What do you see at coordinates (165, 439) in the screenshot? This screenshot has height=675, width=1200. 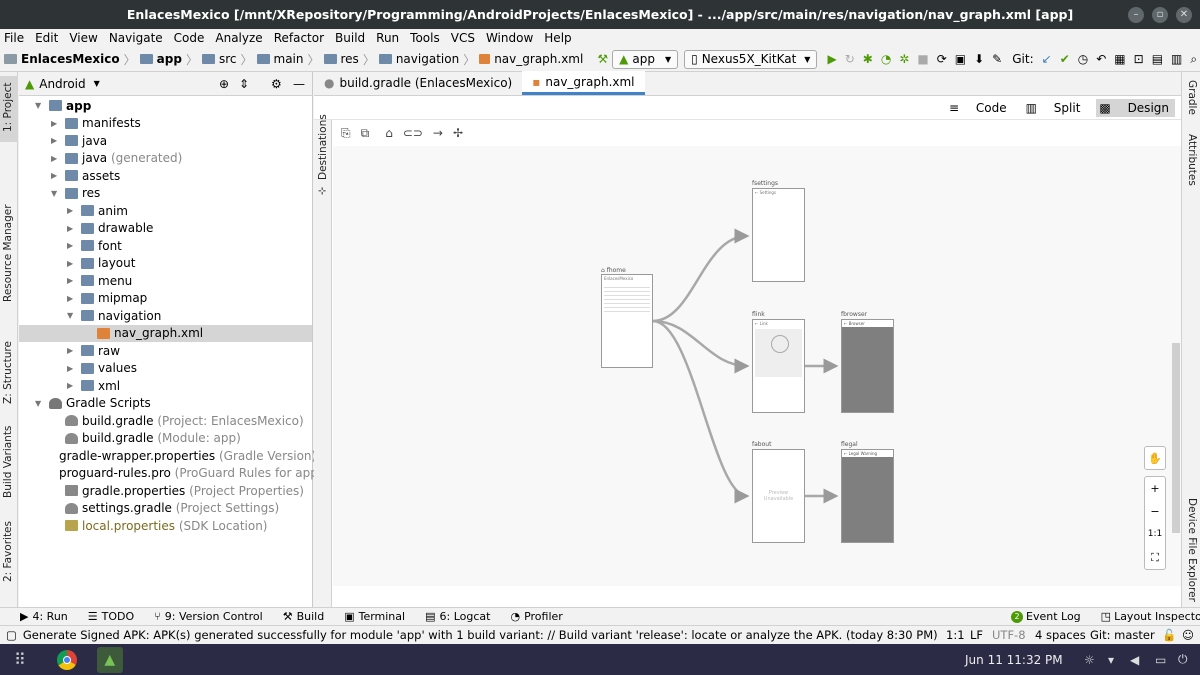 I see `tree-item: build.gradle (Module: app)` at bounding box center [165, 439].